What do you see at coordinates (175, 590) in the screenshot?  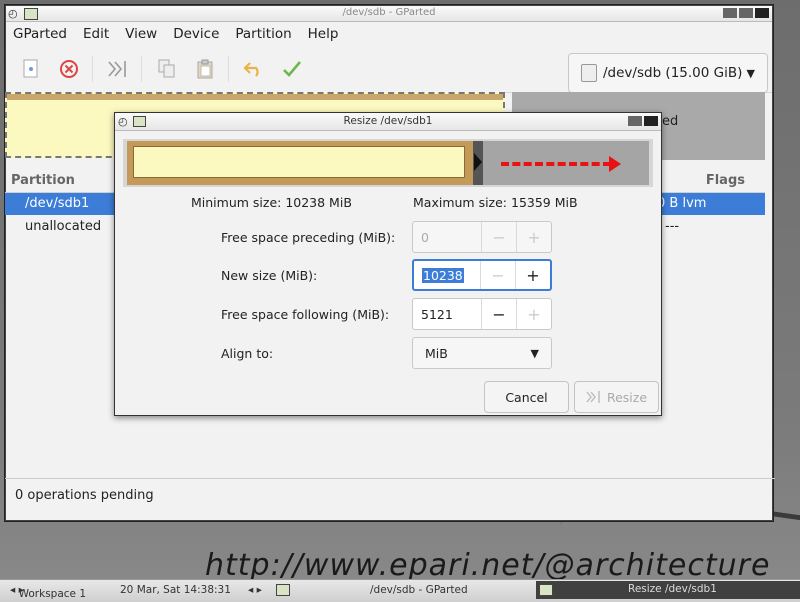 I see `clock: 20 Mar, Sat 14:38:31` at bounding box center [175, 590].